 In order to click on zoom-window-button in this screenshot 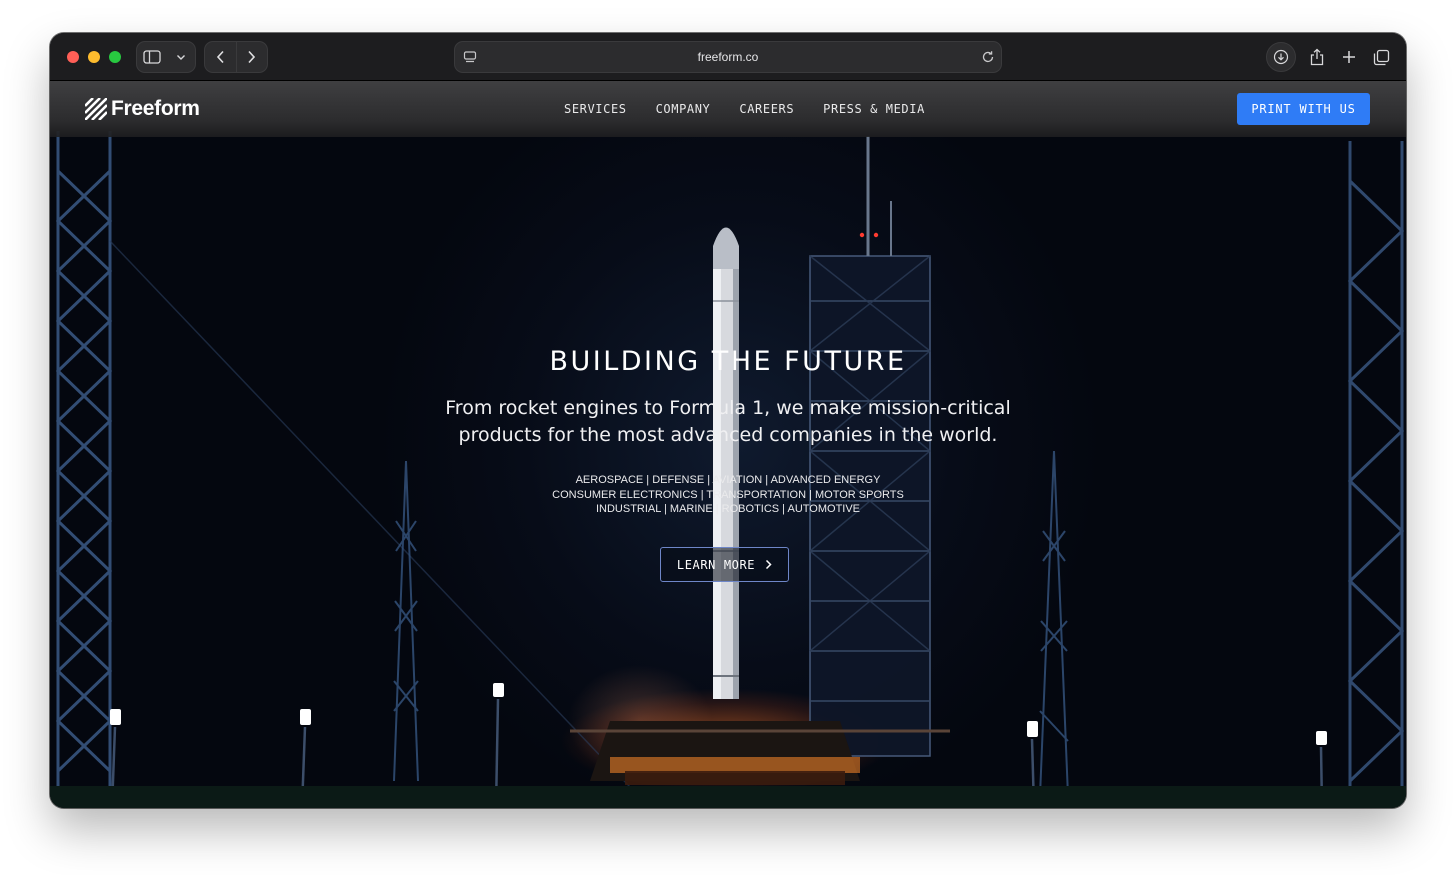, I will do `click(115, 57)`.